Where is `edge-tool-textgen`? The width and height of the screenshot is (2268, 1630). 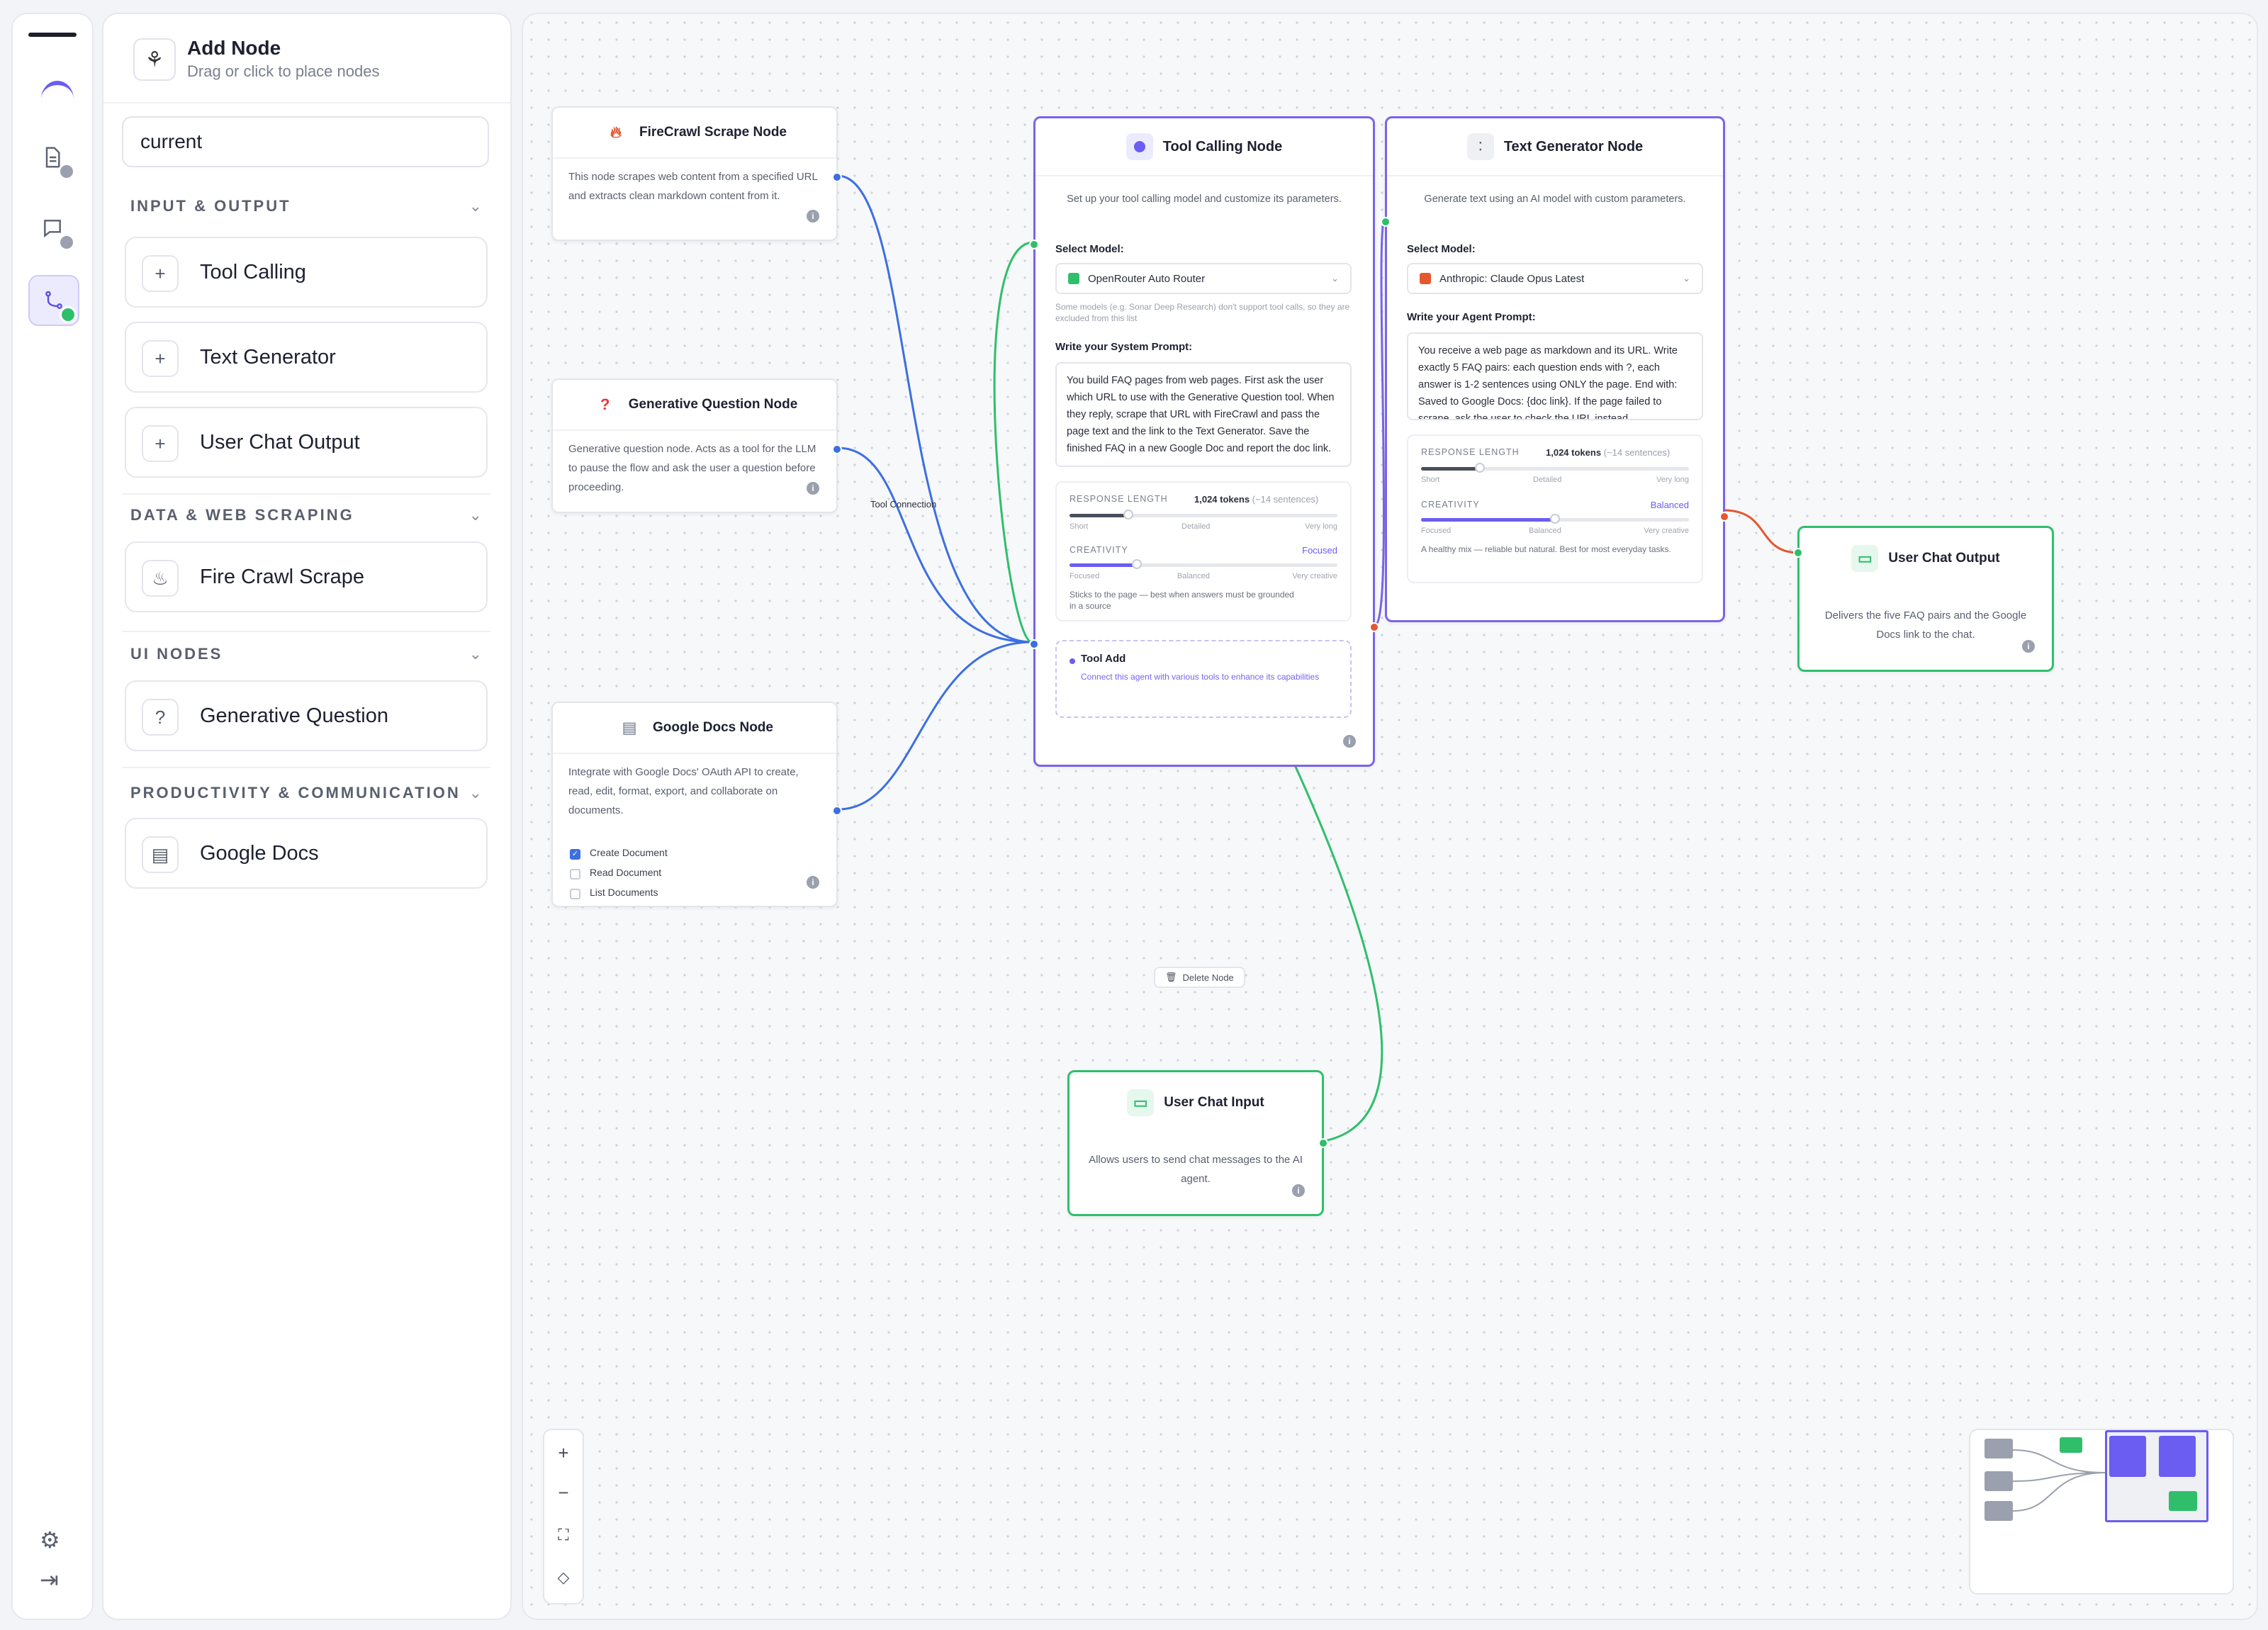
edge-tool-textgen is located at coordinates (1380, 422).